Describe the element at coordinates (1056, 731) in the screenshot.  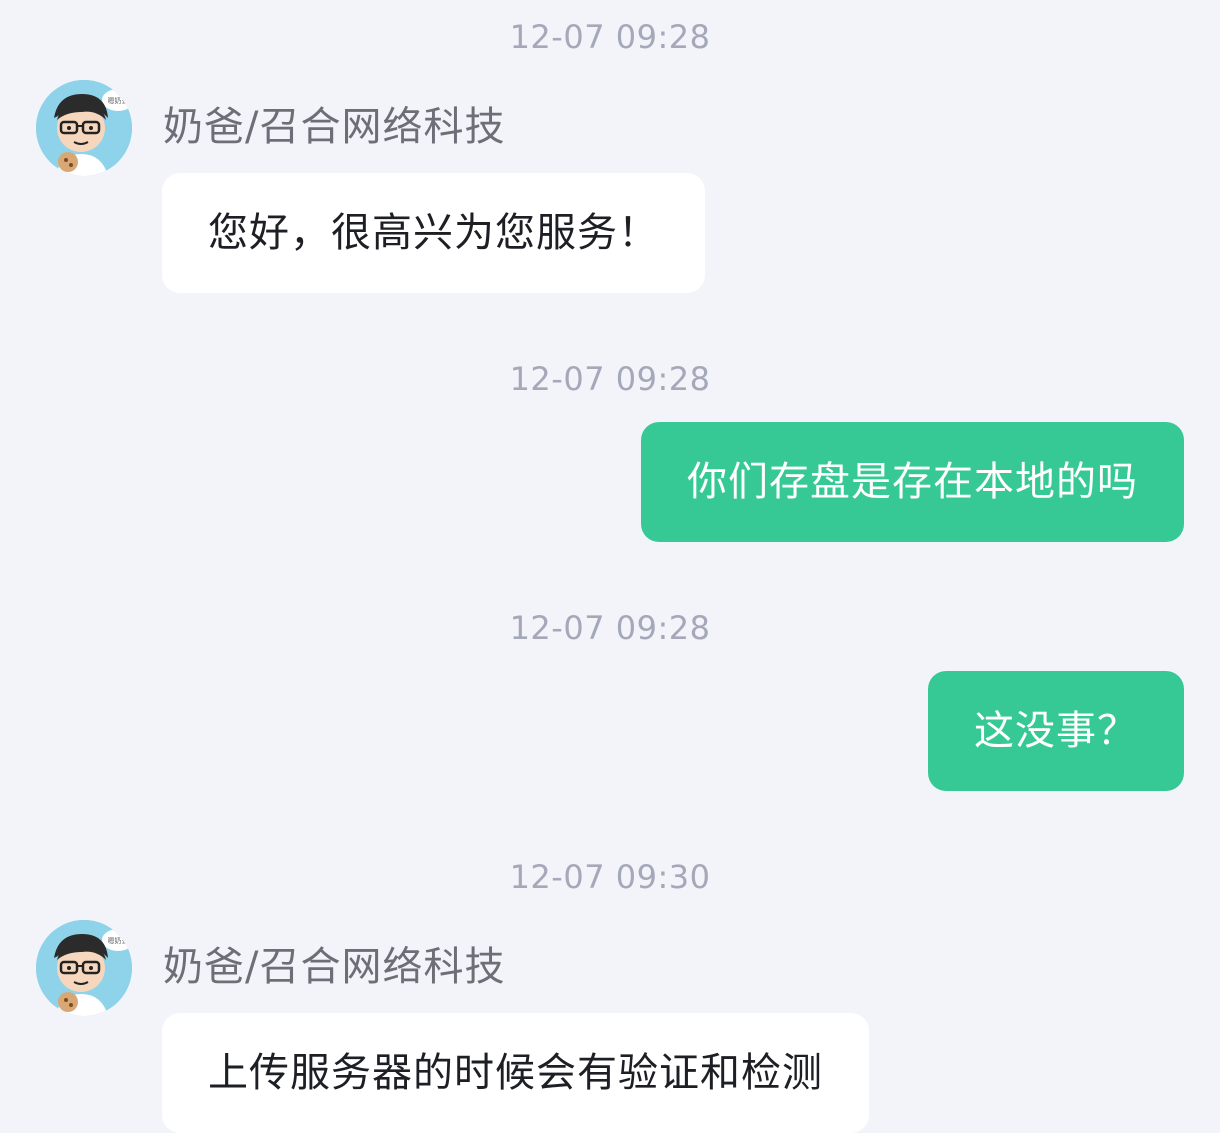
I see `user-message-bubble: 这没事？` at that location.